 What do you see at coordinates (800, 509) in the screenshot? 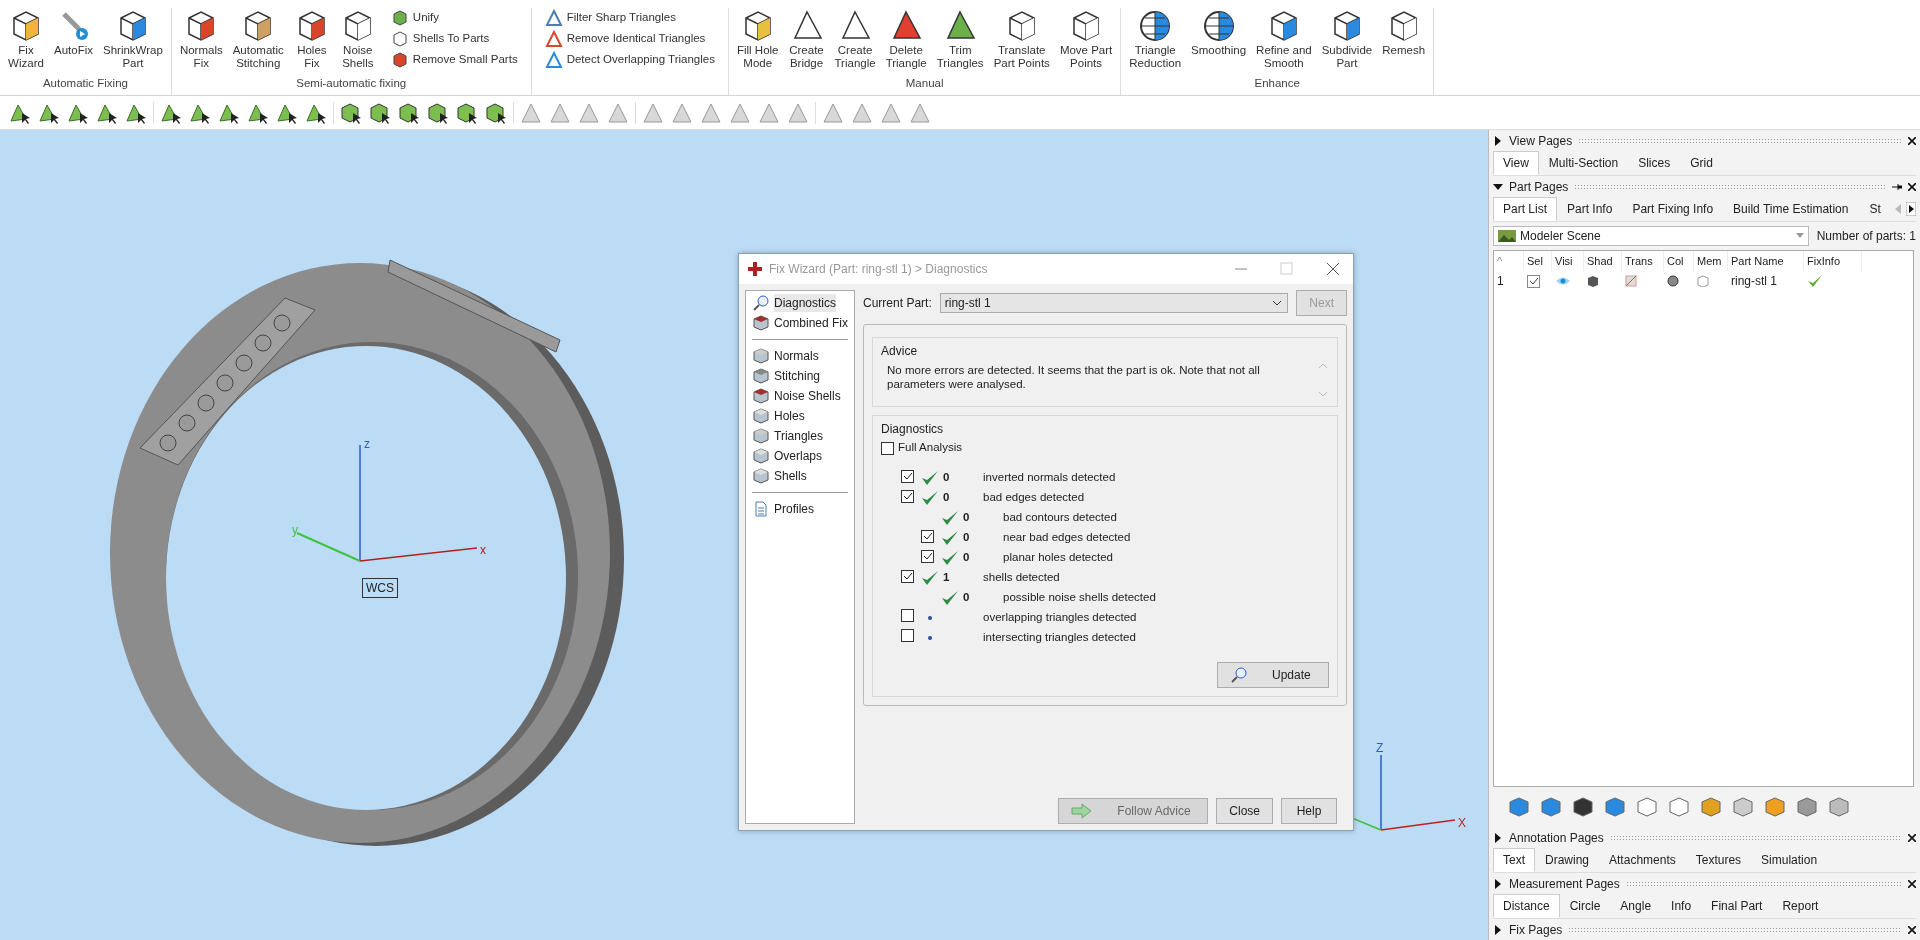
I see `nav-item: Profiles` at bounding box center [800, 509].